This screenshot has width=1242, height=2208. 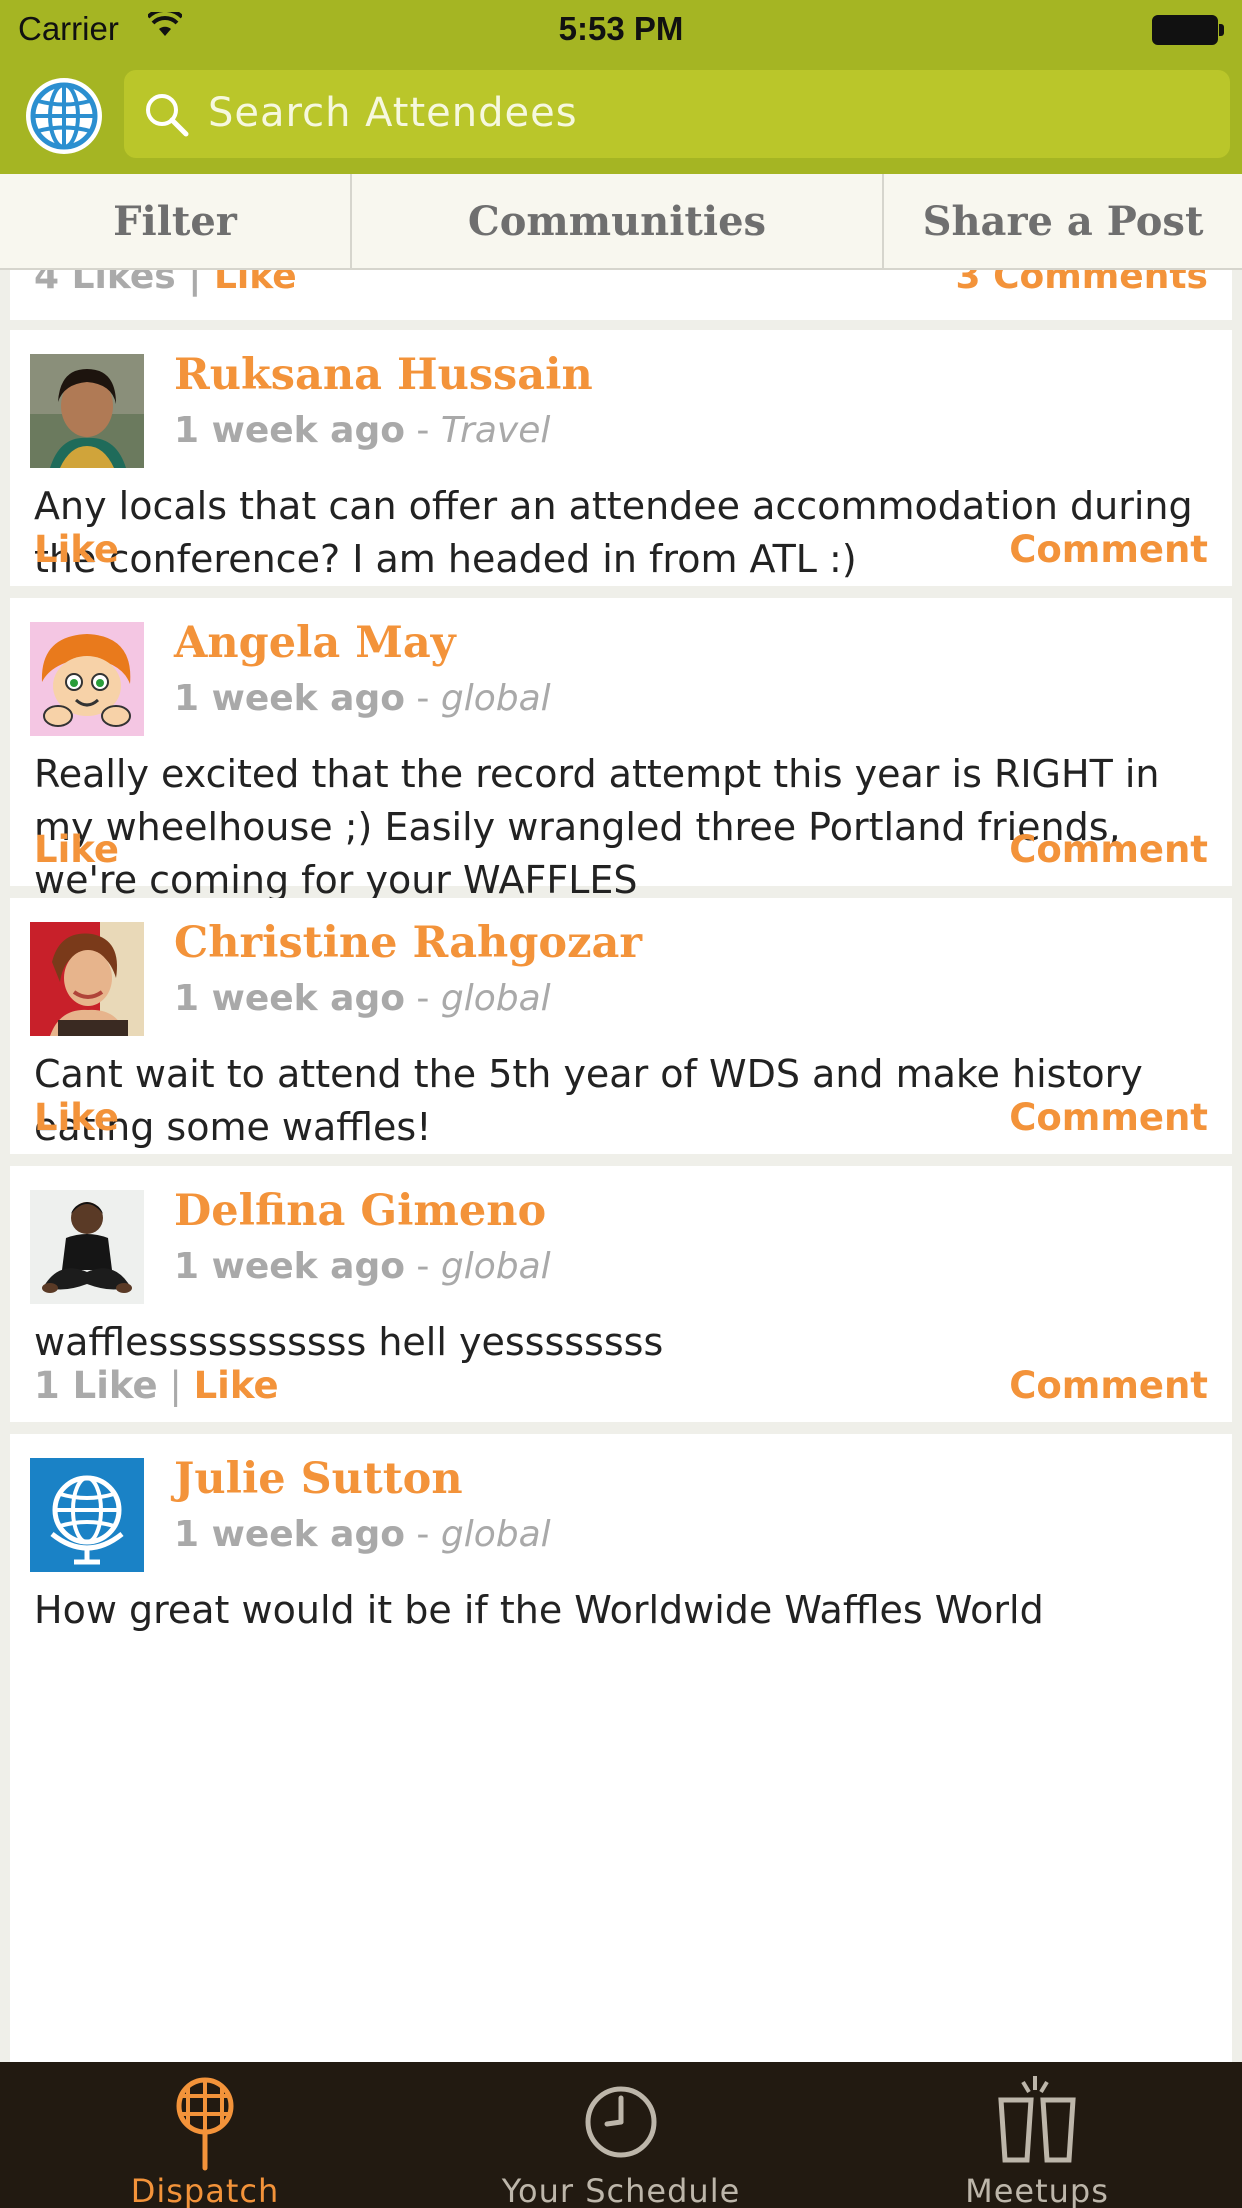 What do you see at coordinates (105, 283) in the screenshot?
I see `like-count: 4 Likes` at bounding box center [105, 283].